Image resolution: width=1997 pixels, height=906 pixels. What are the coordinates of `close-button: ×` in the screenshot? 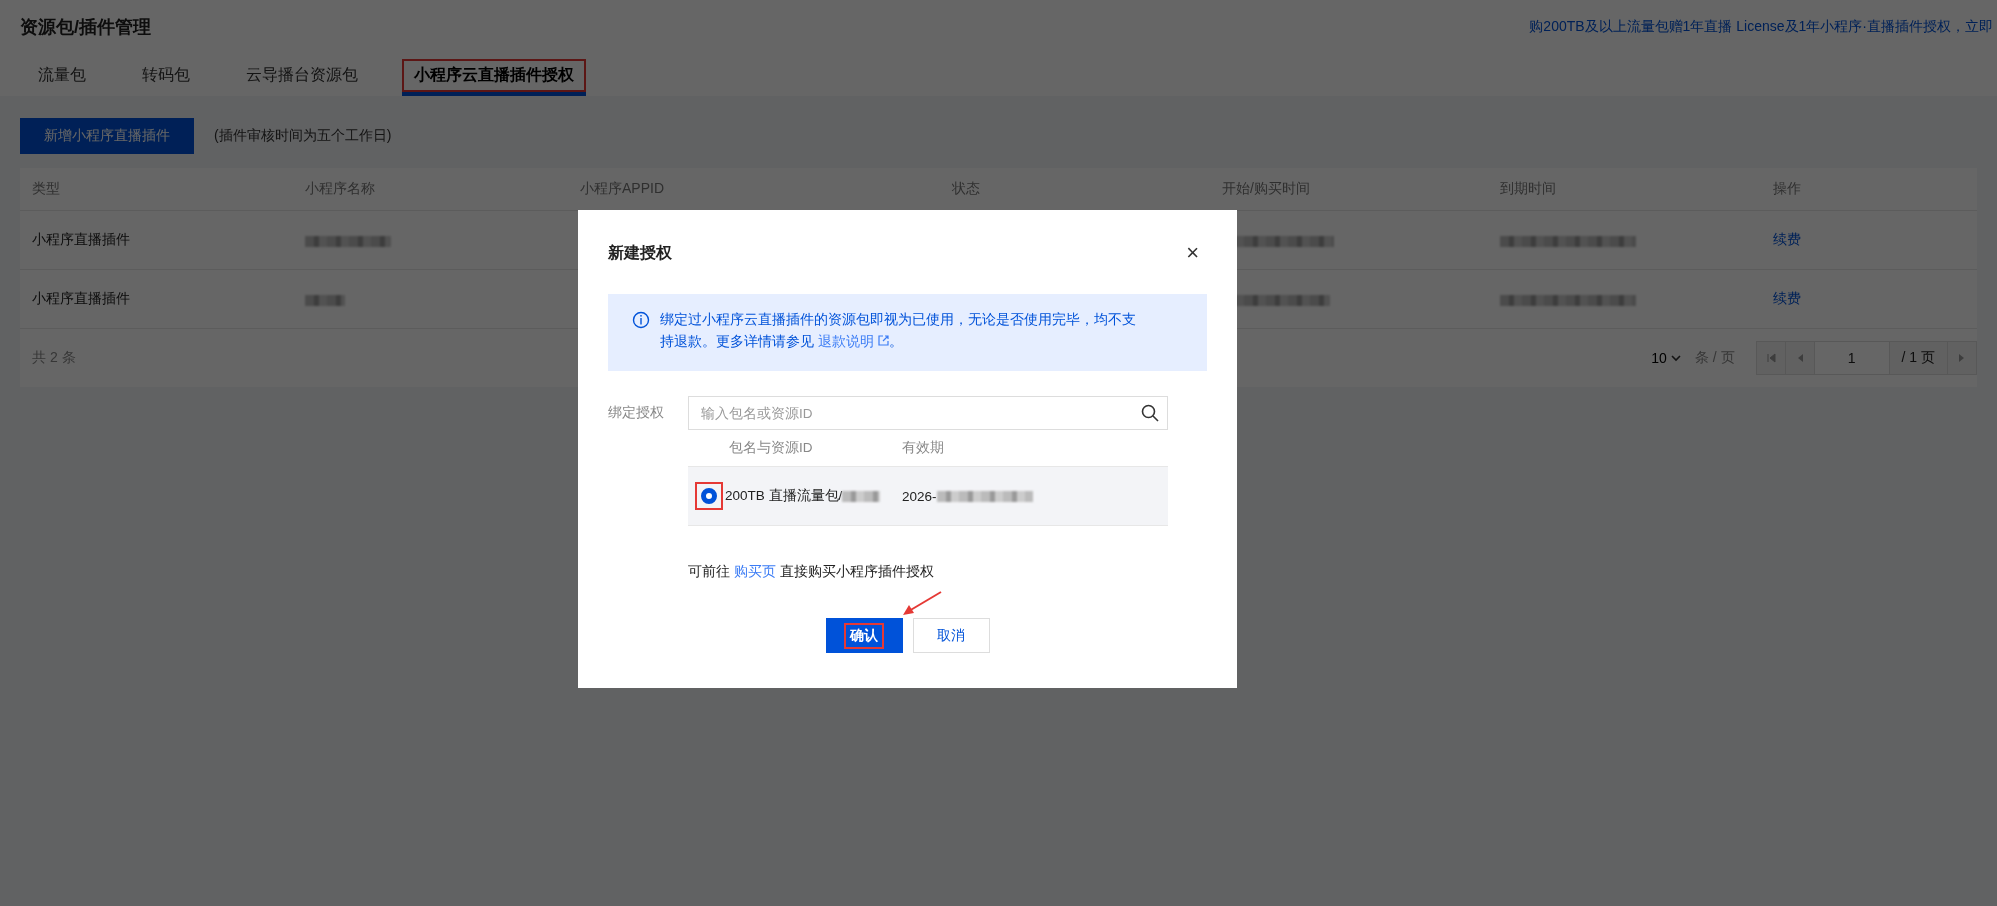 It's located at (1192, 253).